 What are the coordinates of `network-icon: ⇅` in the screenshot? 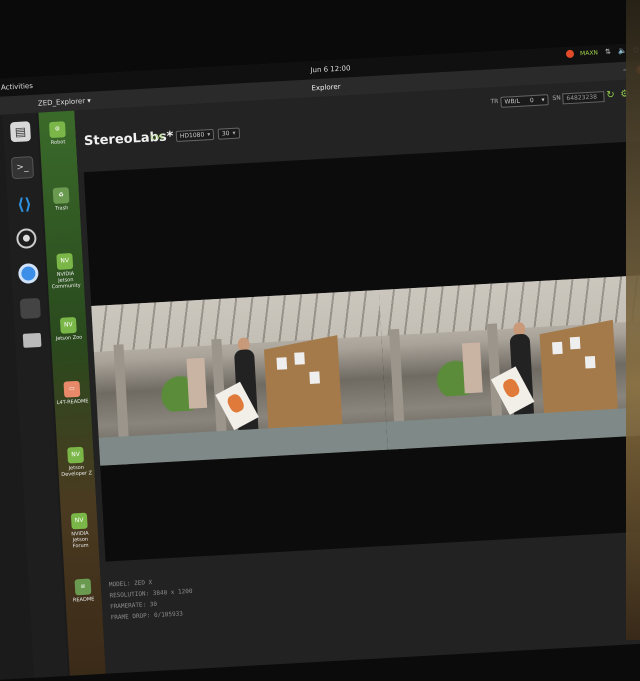 It's located at (608, 52).